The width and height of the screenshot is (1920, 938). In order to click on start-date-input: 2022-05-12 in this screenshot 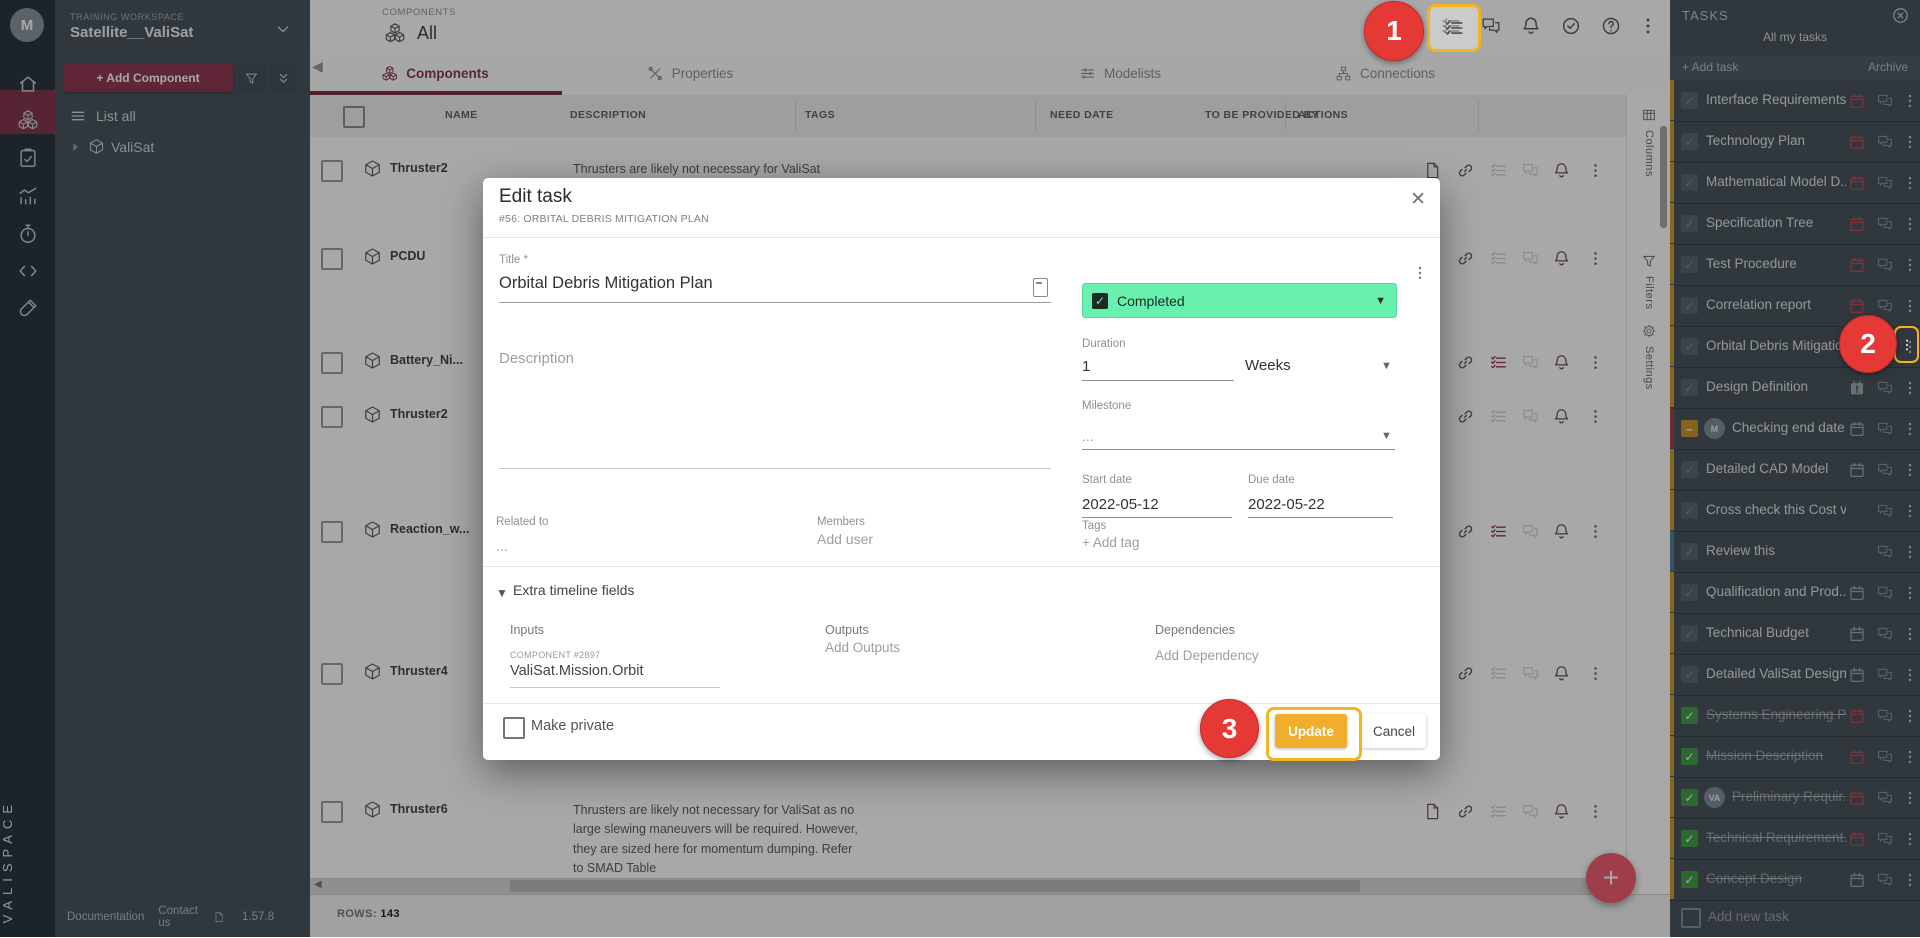, I will do `click(1120, 504)`.